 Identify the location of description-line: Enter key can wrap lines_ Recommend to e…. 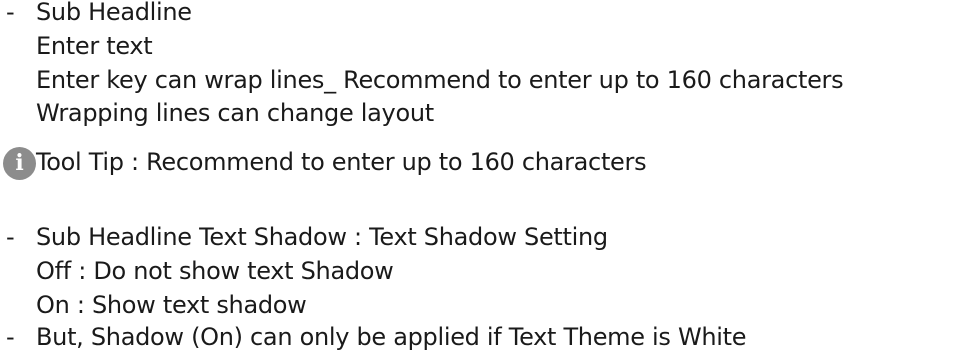
(440, 80).